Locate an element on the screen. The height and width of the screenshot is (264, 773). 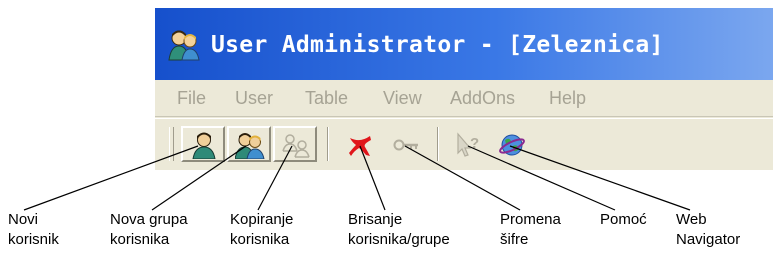
globe-icon is located at coordinates (512, 145).